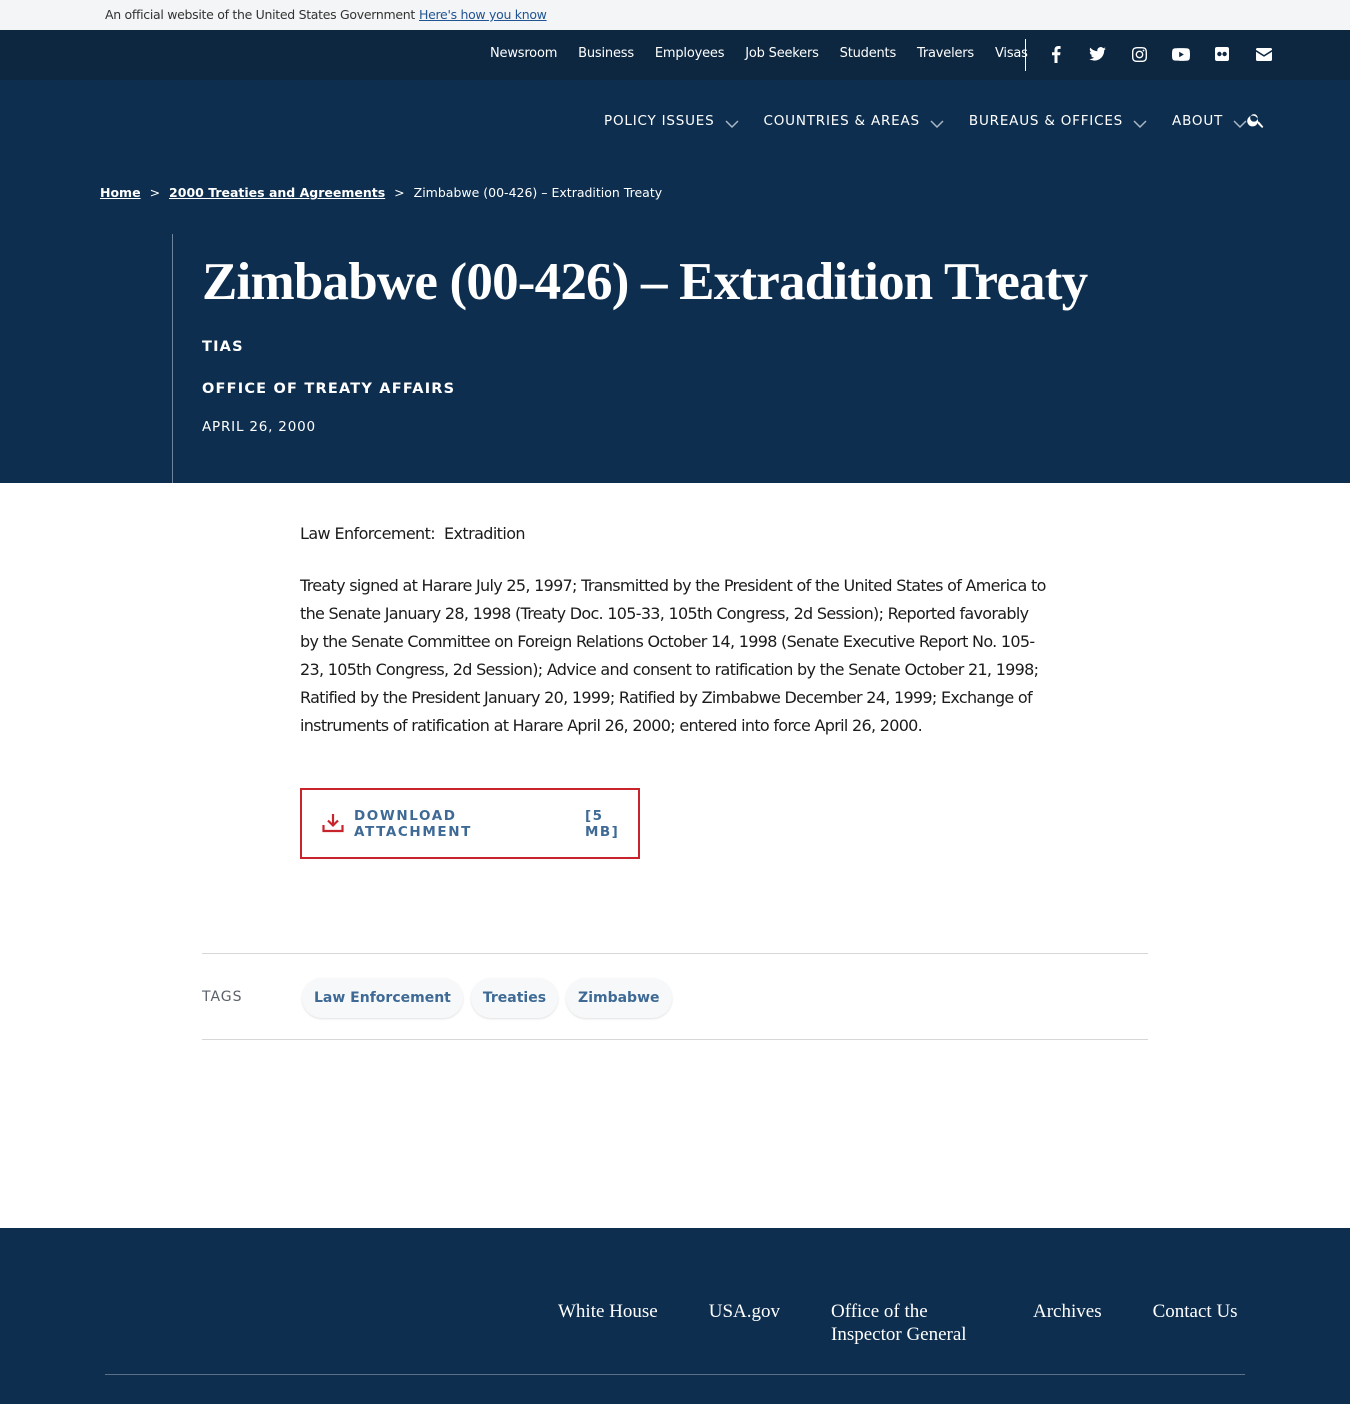  Describe the element at coordinates (906, 1323) in the screenshot. I see `footer-link-inspector-general: Office of the Inspector General` at that location.